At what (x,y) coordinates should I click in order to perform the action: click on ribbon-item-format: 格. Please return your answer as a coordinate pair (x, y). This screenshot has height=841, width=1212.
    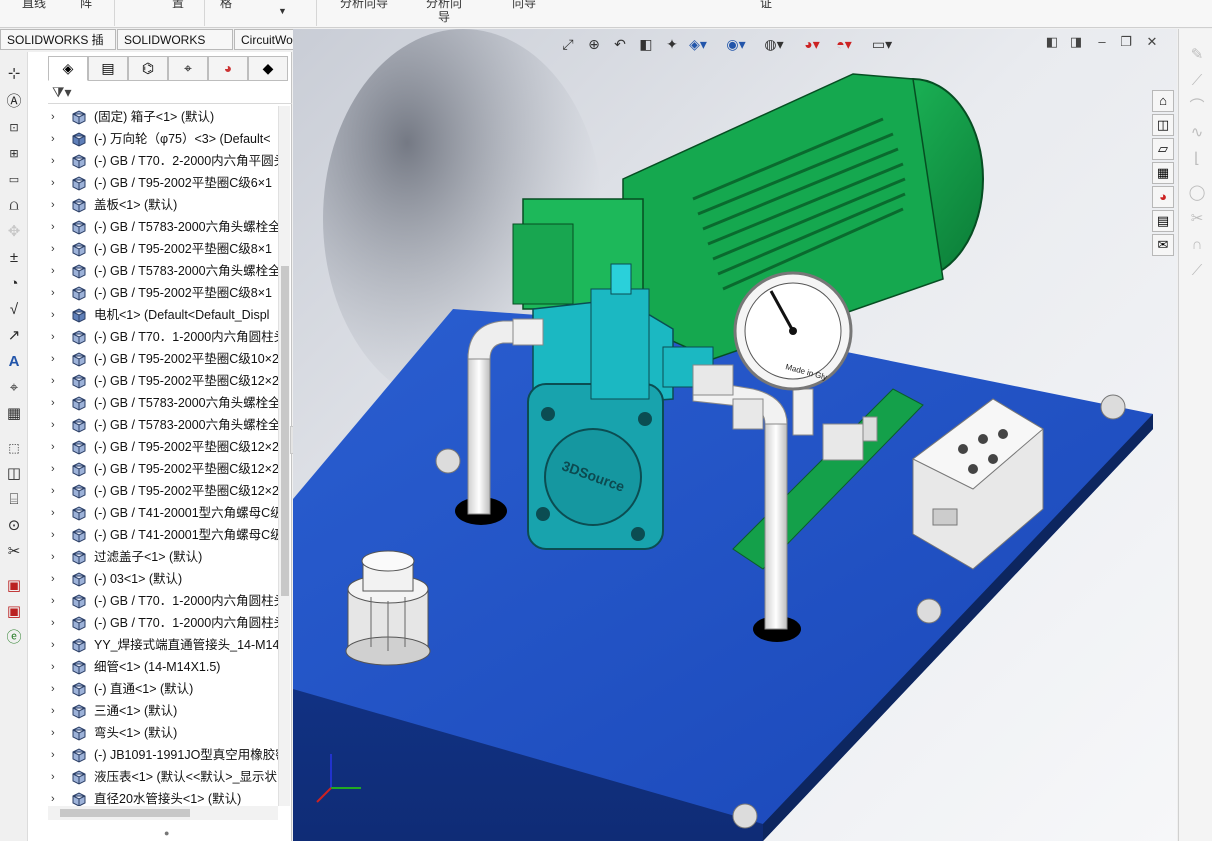
    Looking at the image, I should click on (226, 5).